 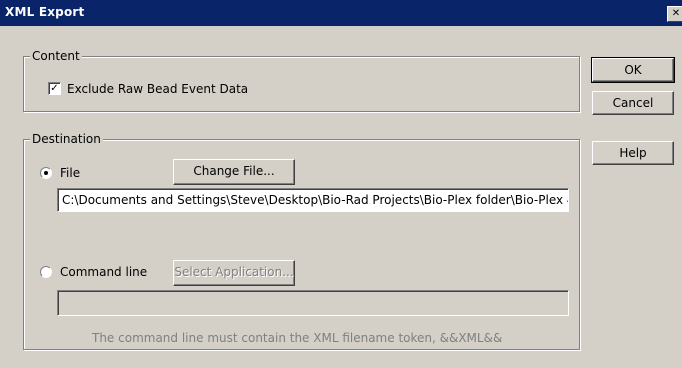 I want to click on ok-button: OK, so click(x=633, y=70).